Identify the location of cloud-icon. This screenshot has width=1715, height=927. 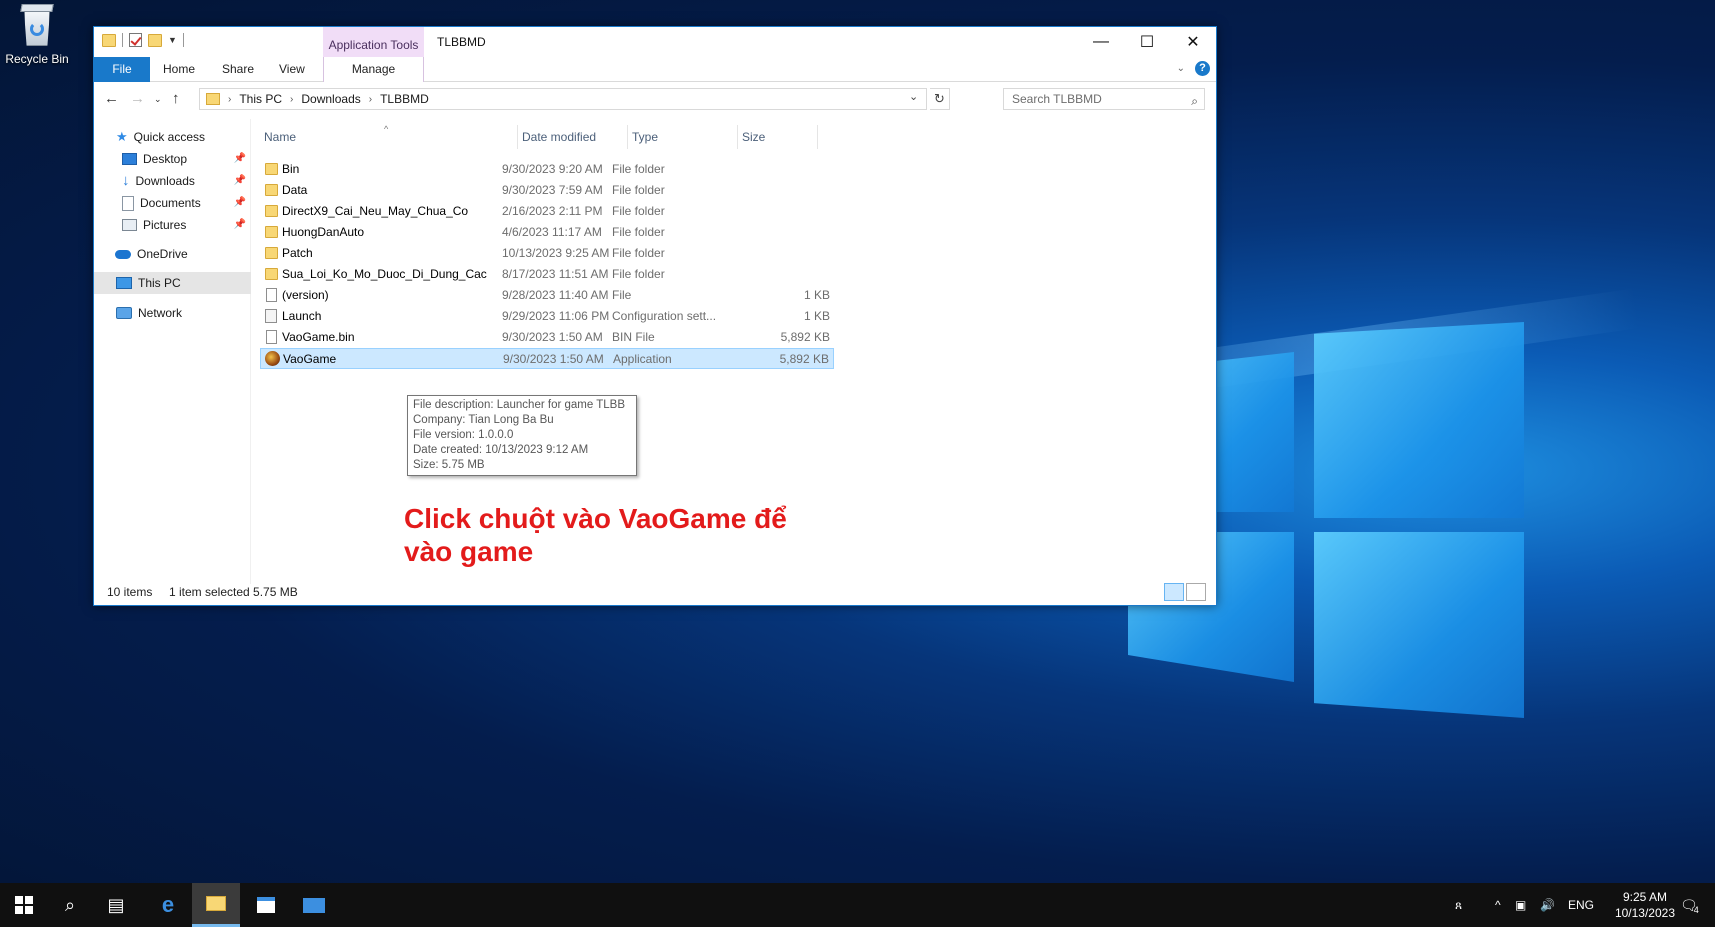
(123, 254).